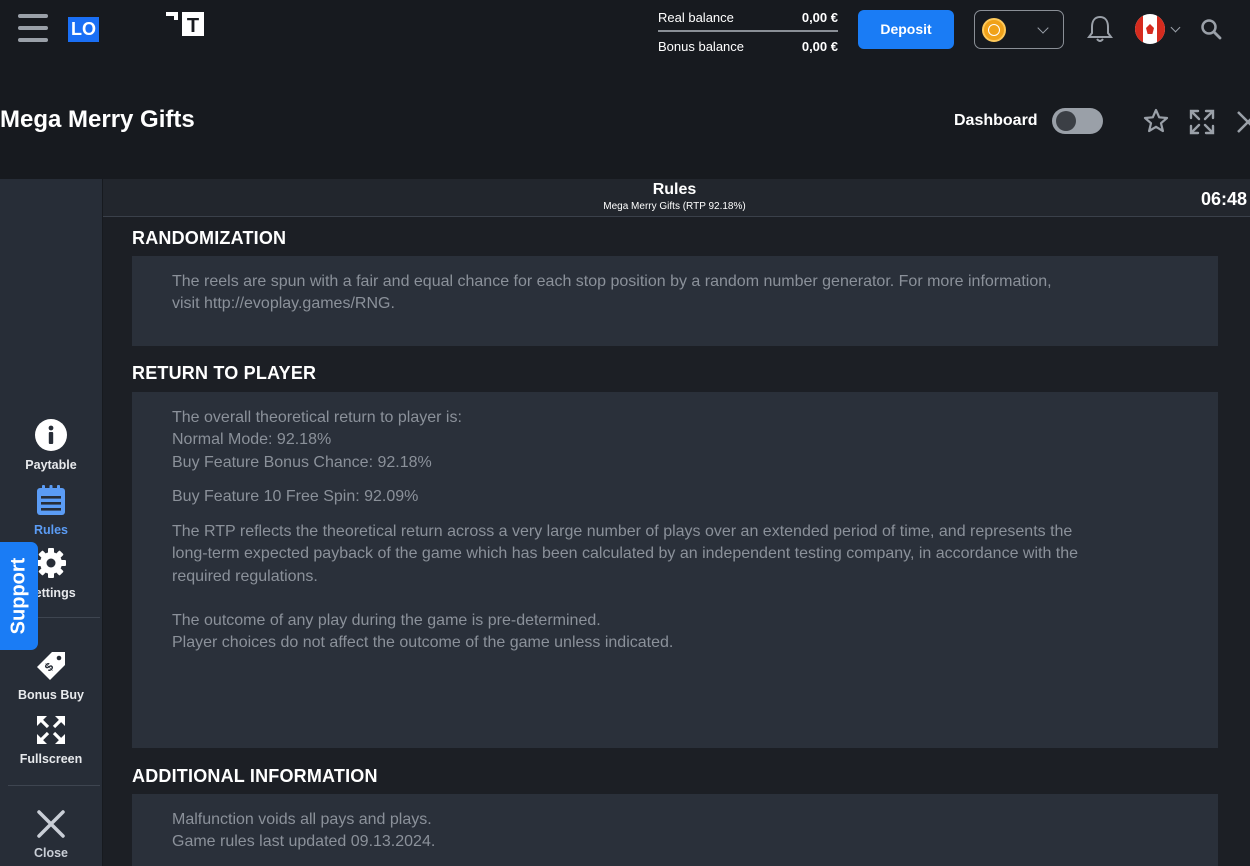 Image resolution: width=1250 pixels, height=866 pixels. What do you see at coordinates (97, 119) in the screenshot?
I see `game-title: Mega Merry Gifts` at bounding box center [97, 119].